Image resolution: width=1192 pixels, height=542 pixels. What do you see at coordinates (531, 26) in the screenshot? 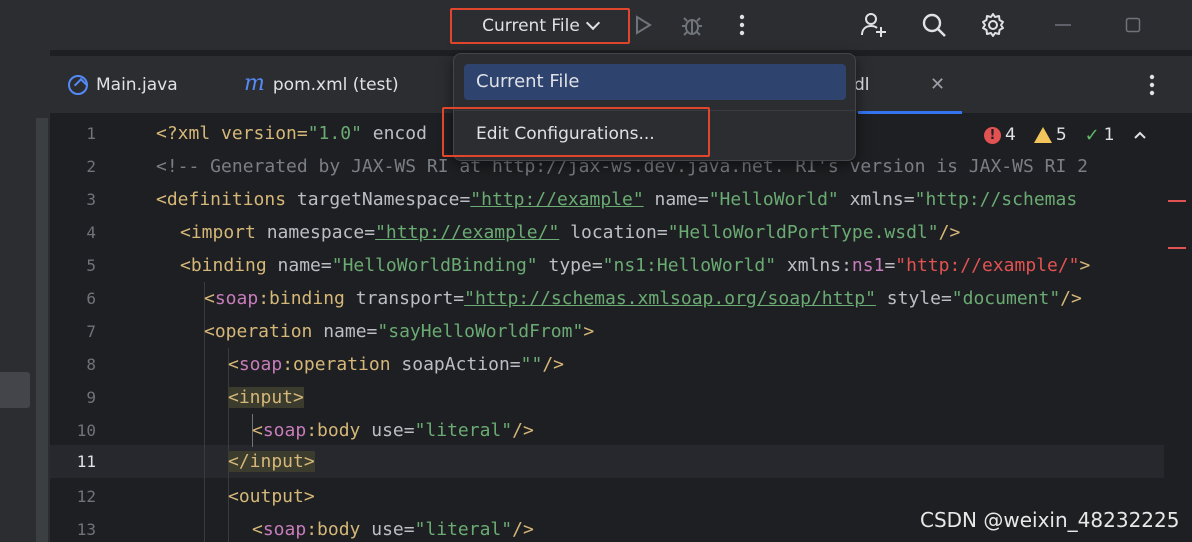
I see `run-configuration-label: Current File` at bounding box center [531, 26].